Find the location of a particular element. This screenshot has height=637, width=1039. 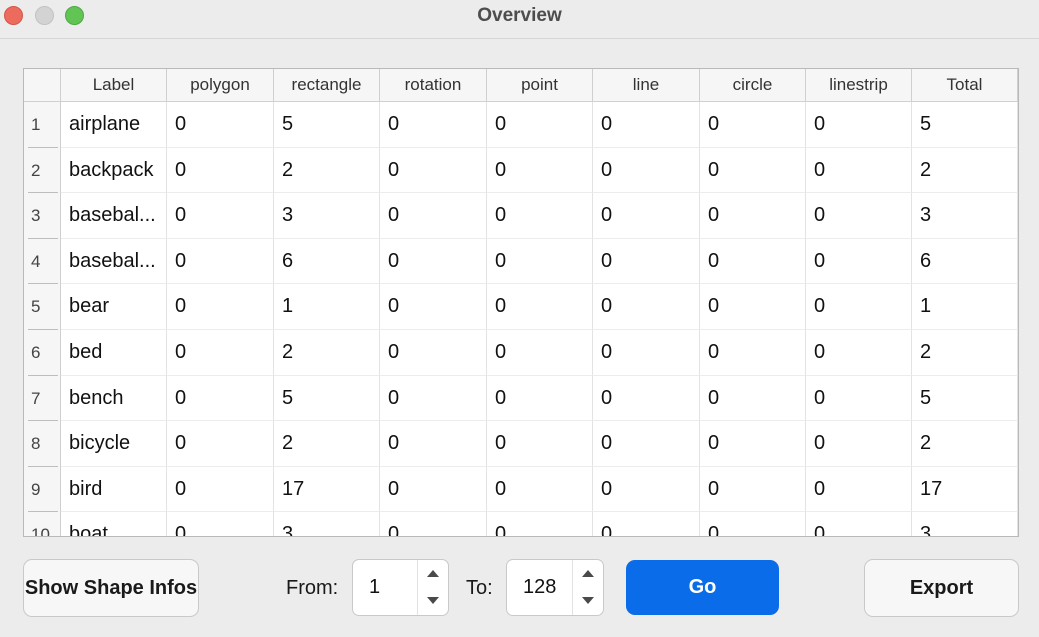

to-increment-icon is located at coordinates (588, 573).